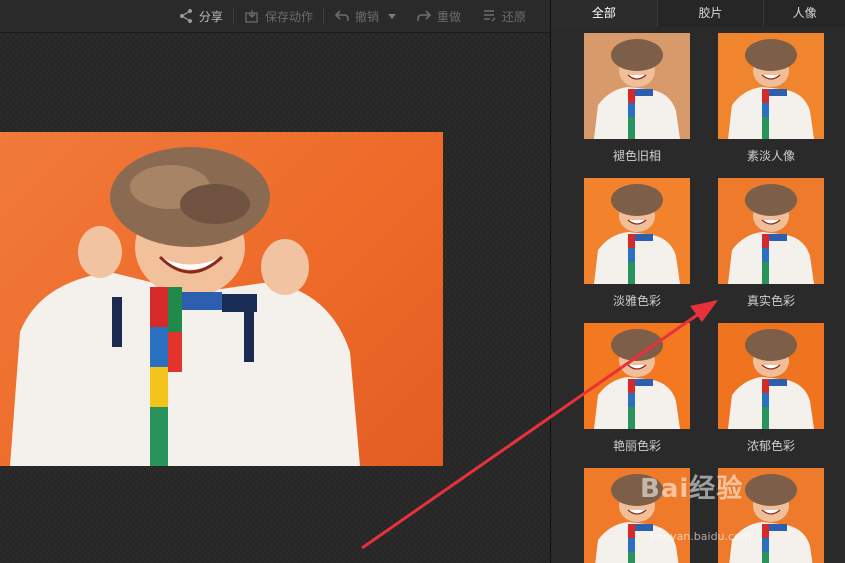  What do you see at coordinates (448, 16) in the screenshot?
I see `redo-label: 重做` at bounding box center [448, 16].